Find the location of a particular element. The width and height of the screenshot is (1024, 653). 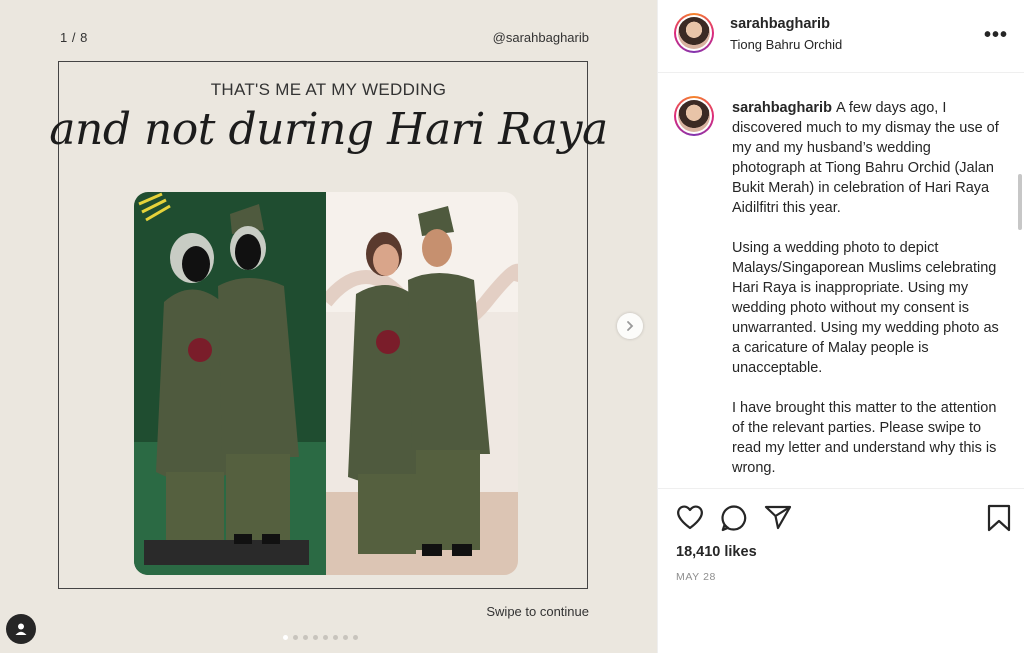

bookmark-icon is located at coordinates (999, 518).